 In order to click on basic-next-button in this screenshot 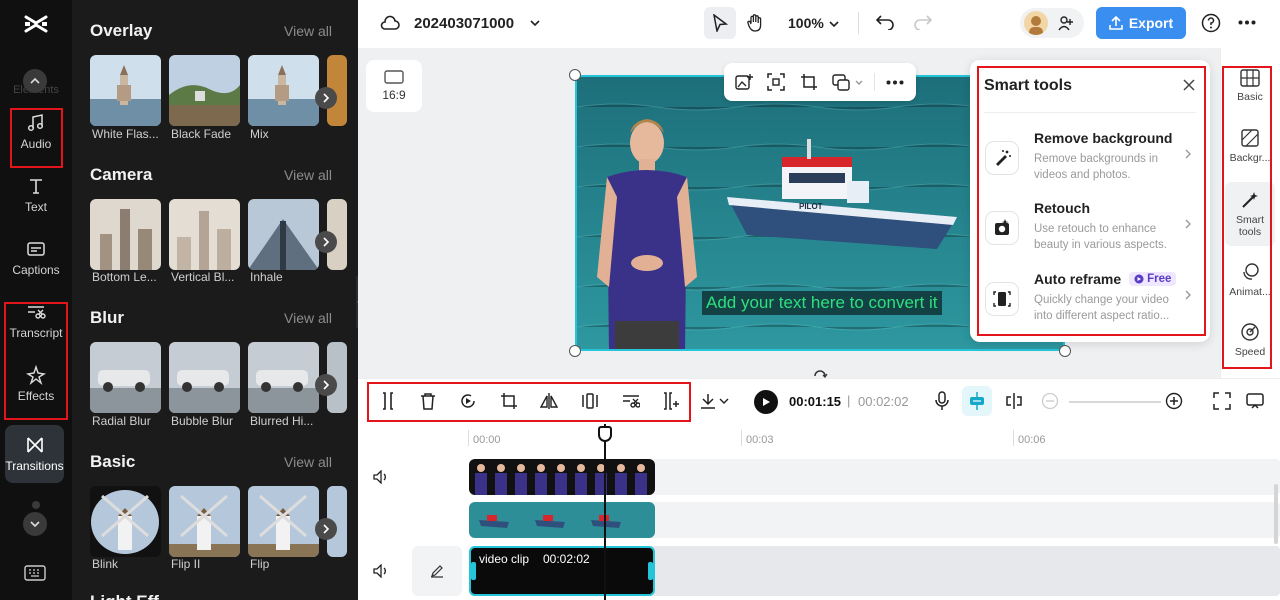, I will do `click(326, 529)`.